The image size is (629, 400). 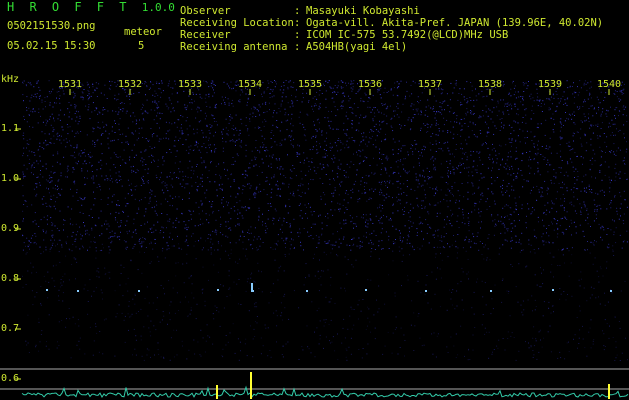 What do you see at coordinates (205, 11) in the screenshot?
I see `info-key-observer: Observer` at bounding box center [205, 11].